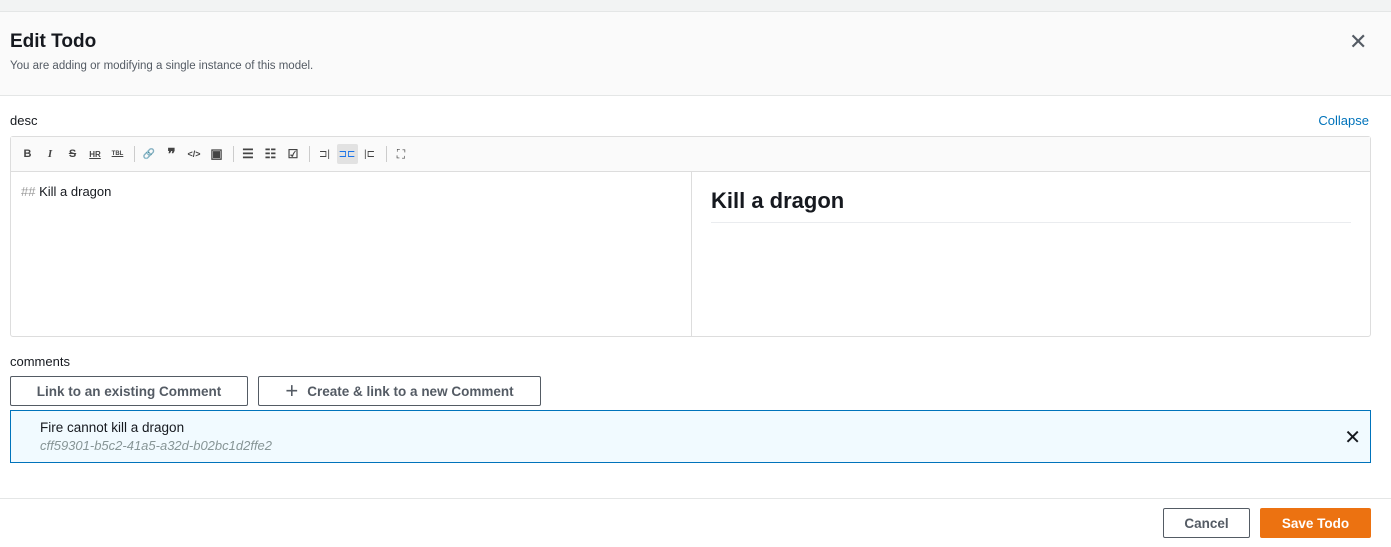 Image resolution: width=1391 pixels, height=547 pixels. Describe the element at coordinates (216, 154) in the screenshot. I see `image-icon: ▣` at that location.